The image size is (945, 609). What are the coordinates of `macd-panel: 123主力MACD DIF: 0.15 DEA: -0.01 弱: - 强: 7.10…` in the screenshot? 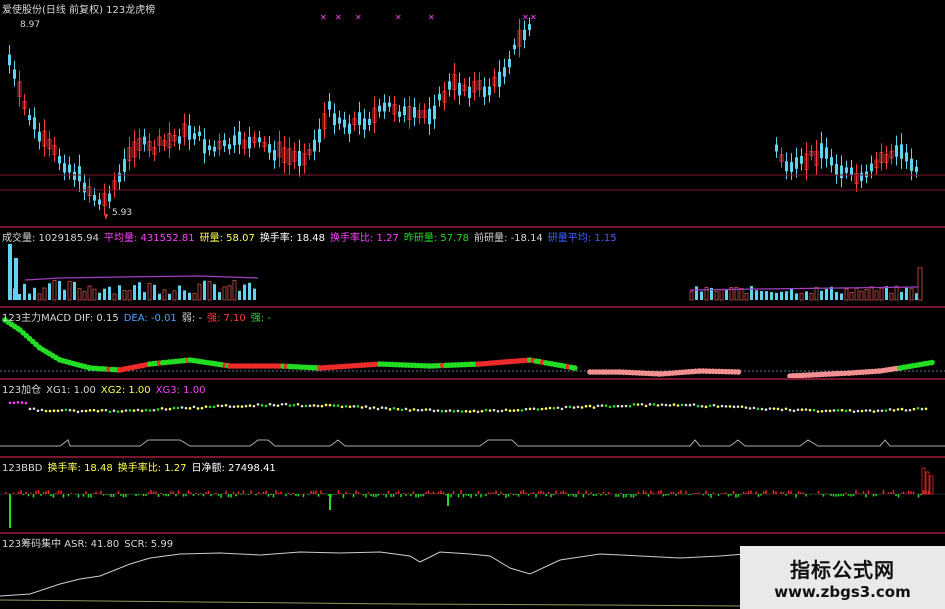 It's located at (472, 343).